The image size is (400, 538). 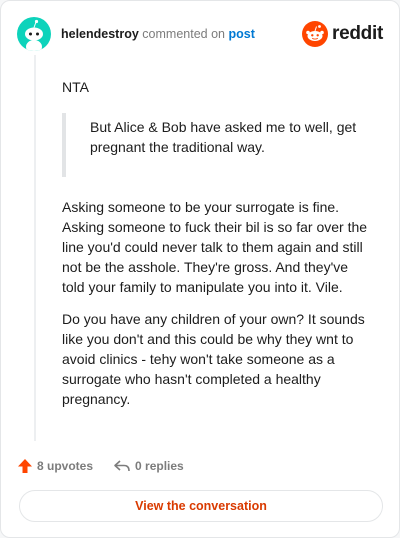 I want to click on thread-line, so click(x=35, y=248).